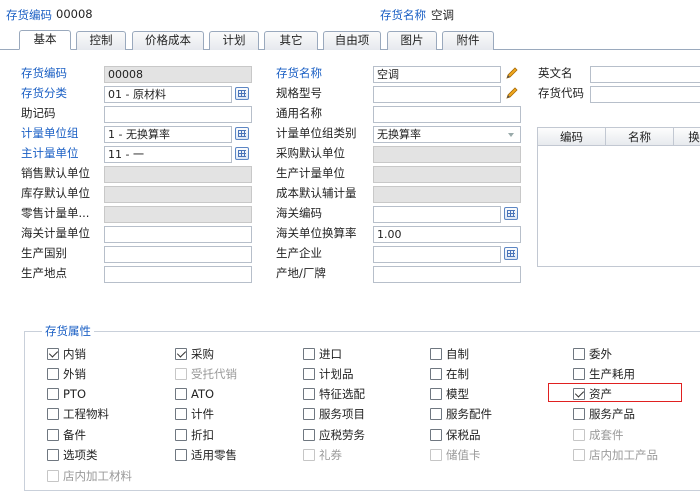 The height and width of the screenshot is (491, 700). Describe the element at coordinates (463, 455) in the screenshot. I see `attr-label: 储值卡` at that location.